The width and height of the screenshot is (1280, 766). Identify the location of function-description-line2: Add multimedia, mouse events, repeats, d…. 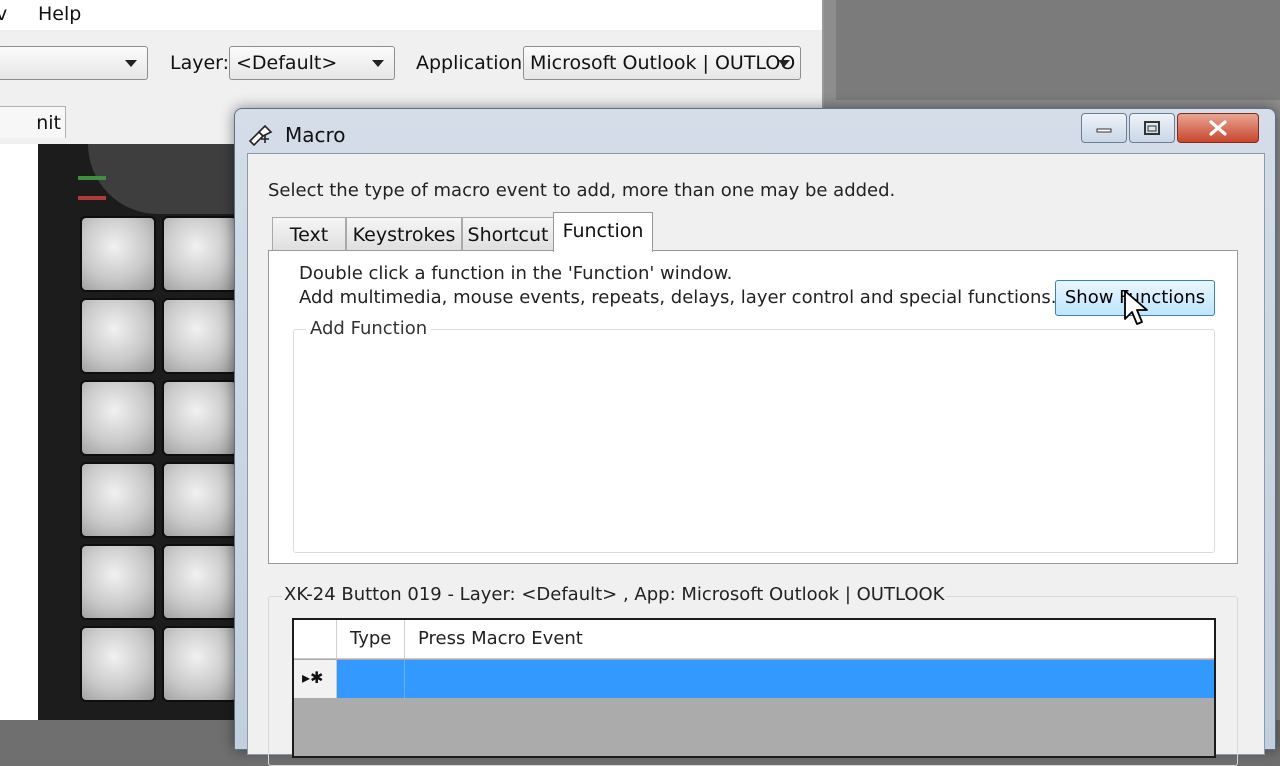
(678, 297).